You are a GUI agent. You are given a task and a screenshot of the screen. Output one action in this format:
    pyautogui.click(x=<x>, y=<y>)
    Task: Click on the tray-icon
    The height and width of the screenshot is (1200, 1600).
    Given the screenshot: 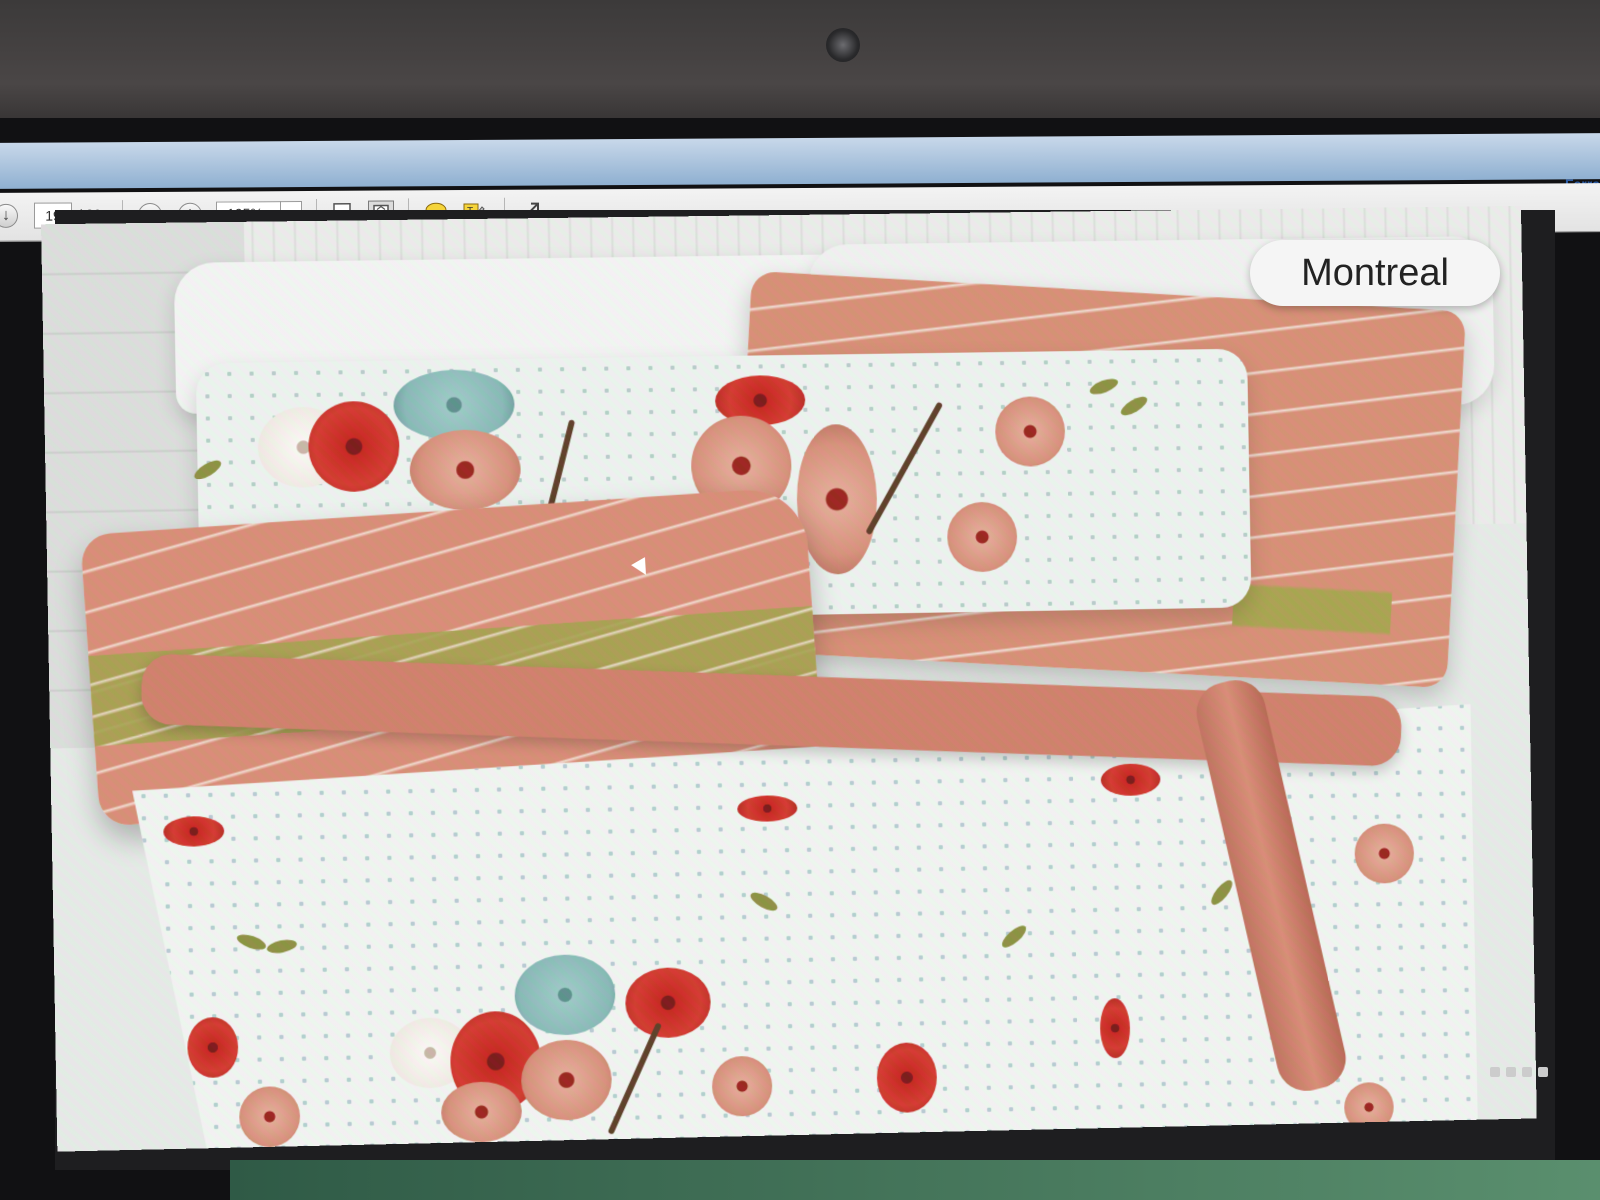 What is the action you would take?
    pyautogui.click(x=1495, y=1072)
    